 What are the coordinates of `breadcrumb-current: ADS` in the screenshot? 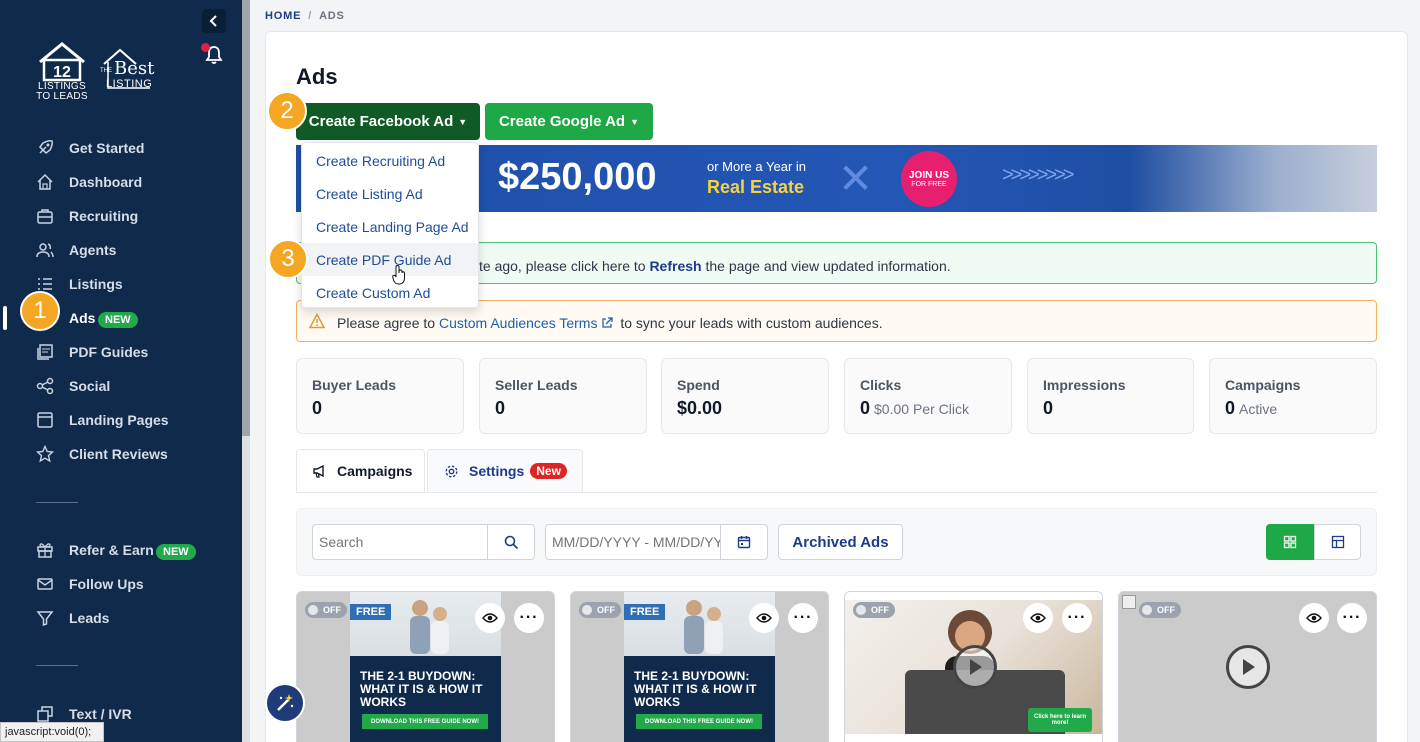 It's located at (332, 16).